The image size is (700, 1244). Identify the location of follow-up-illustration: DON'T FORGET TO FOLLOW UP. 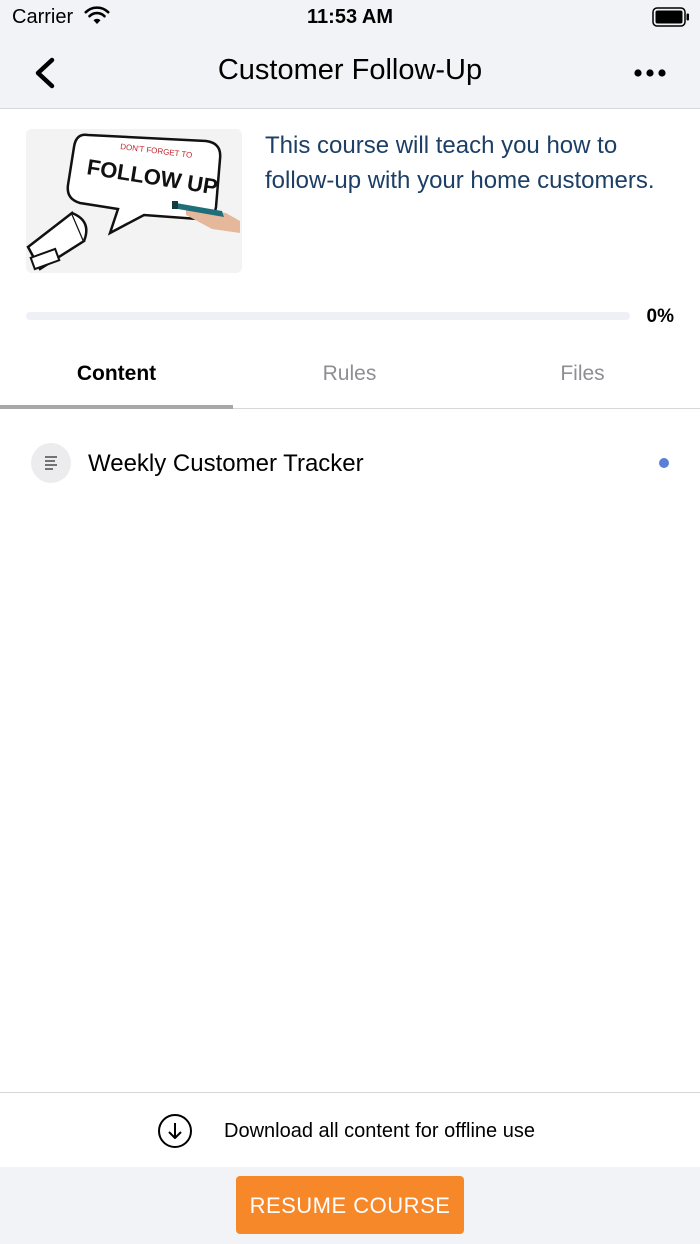
(134, 201).